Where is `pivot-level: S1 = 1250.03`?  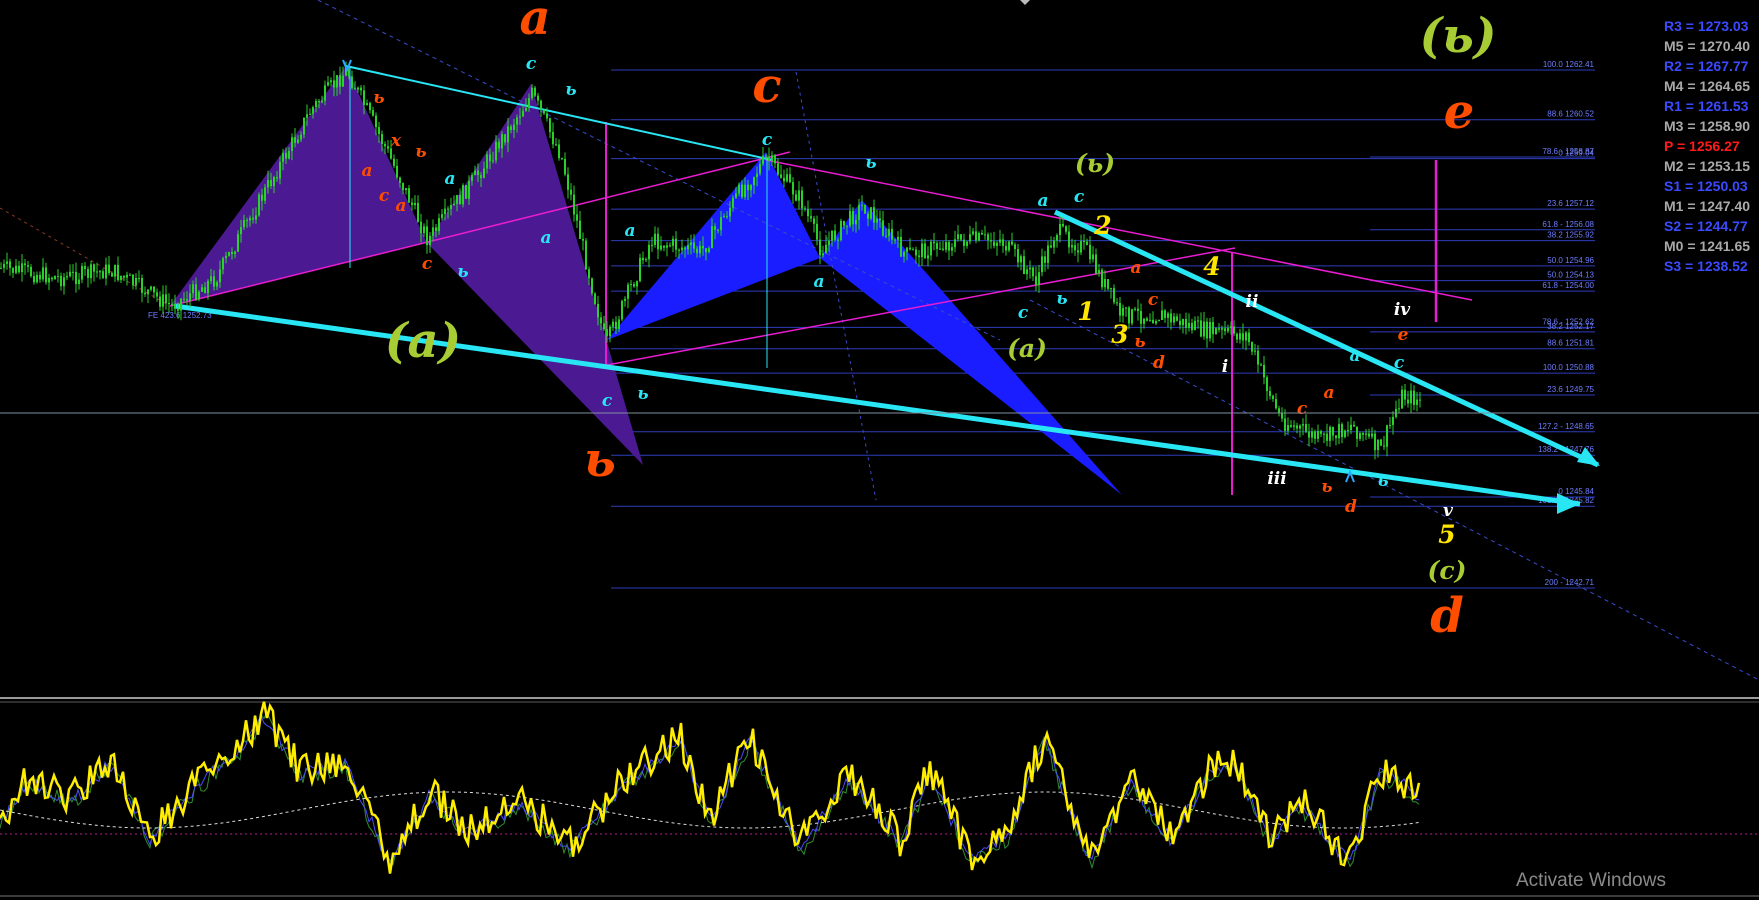 pivot-level: S1 = 1250.03 is located at coordinates (1706, 186).